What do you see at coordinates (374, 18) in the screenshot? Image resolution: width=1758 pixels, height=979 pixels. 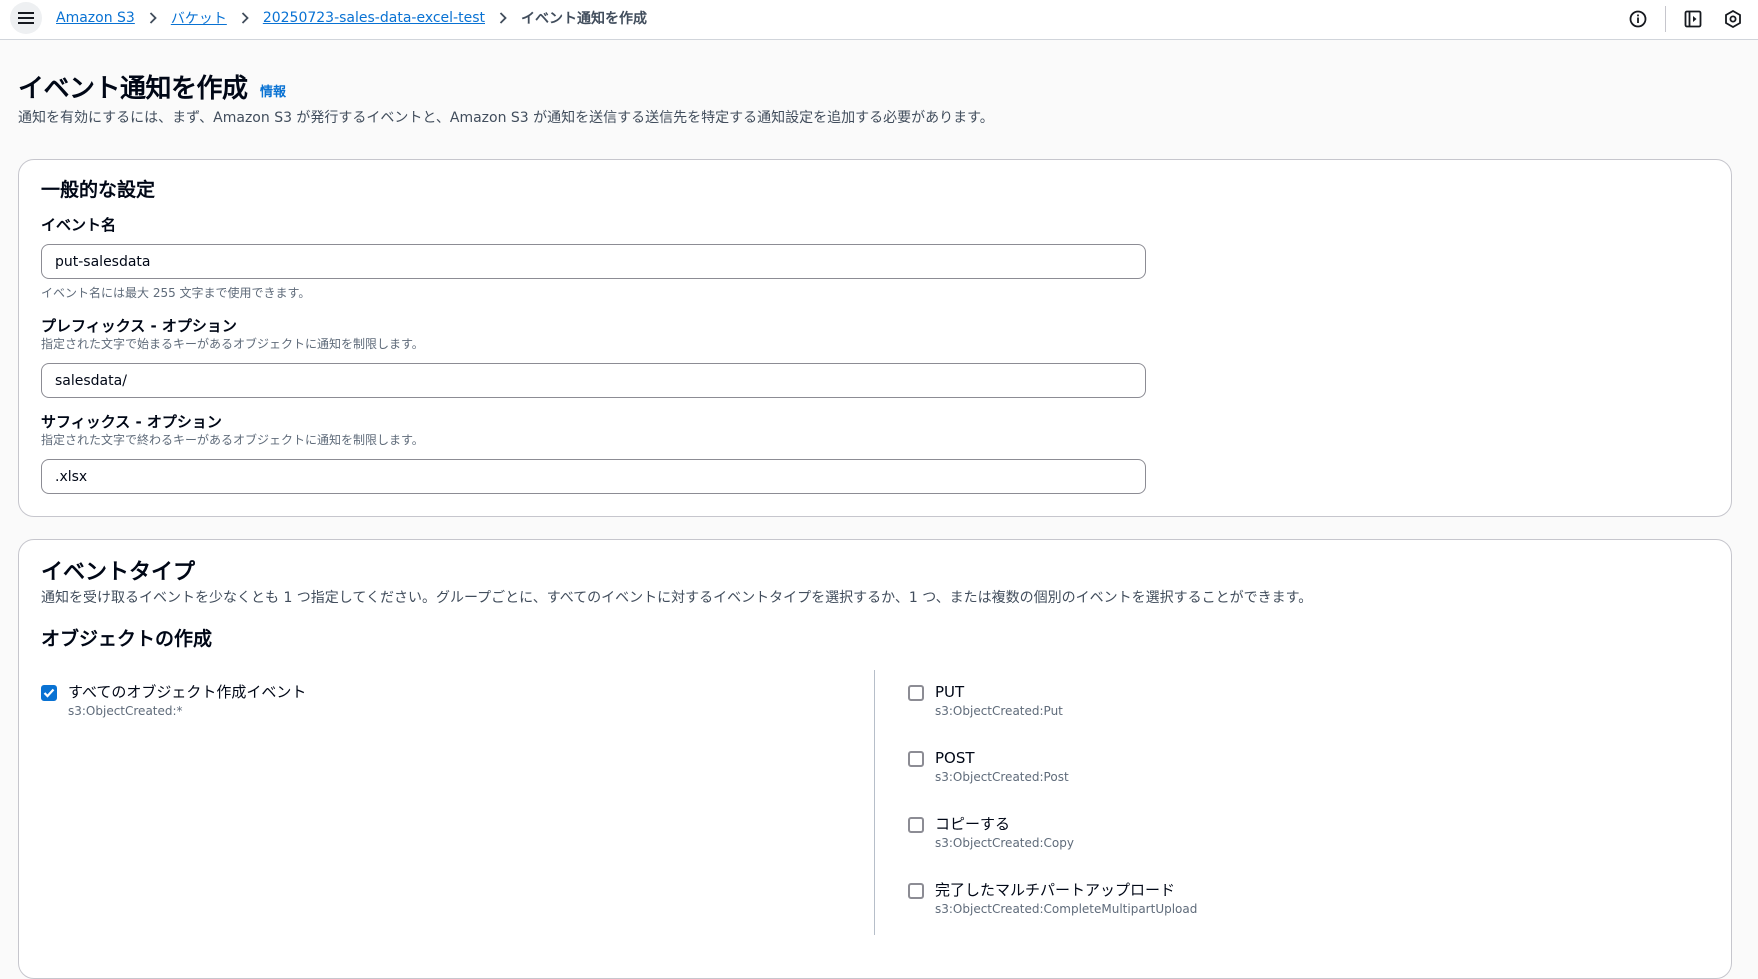 I see `breadcrumb-link-bucket-name: 20250723-sales-data-excel-test` at bounding box center [374, 18].